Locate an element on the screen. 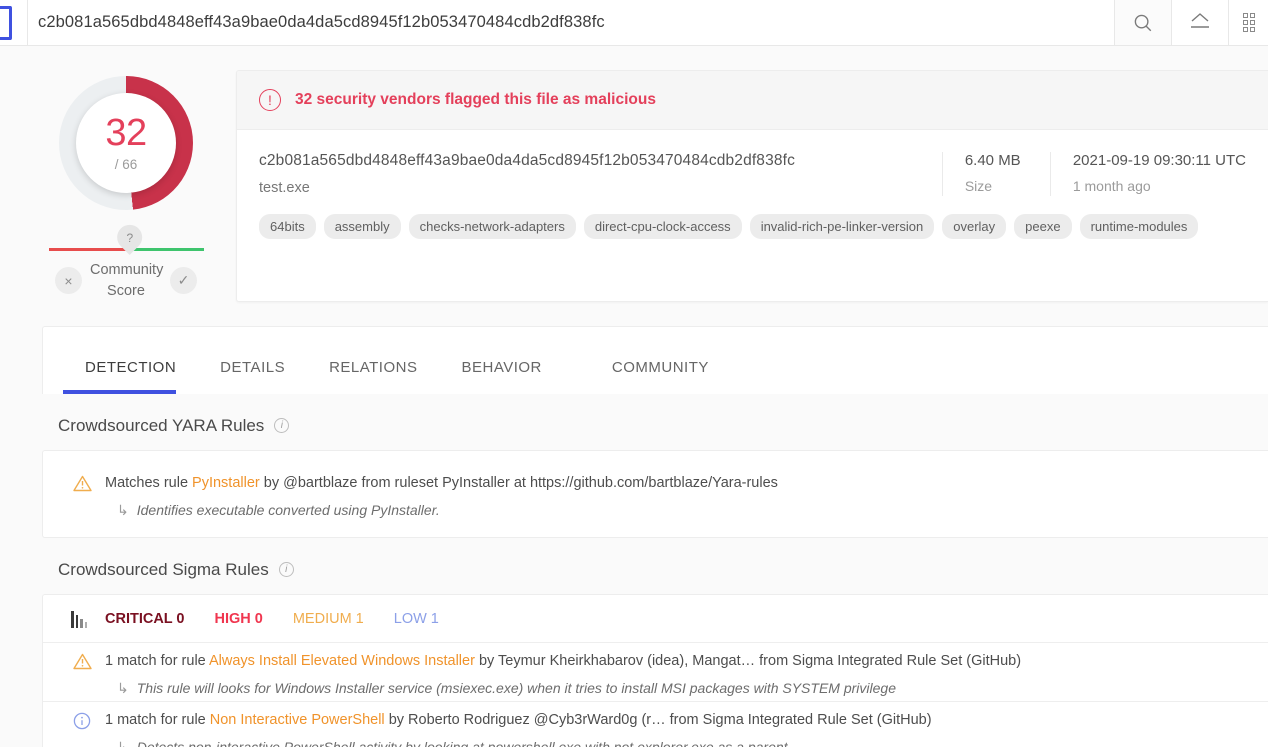  community-score-label-line2: Score is located at coordinates (126, 290).